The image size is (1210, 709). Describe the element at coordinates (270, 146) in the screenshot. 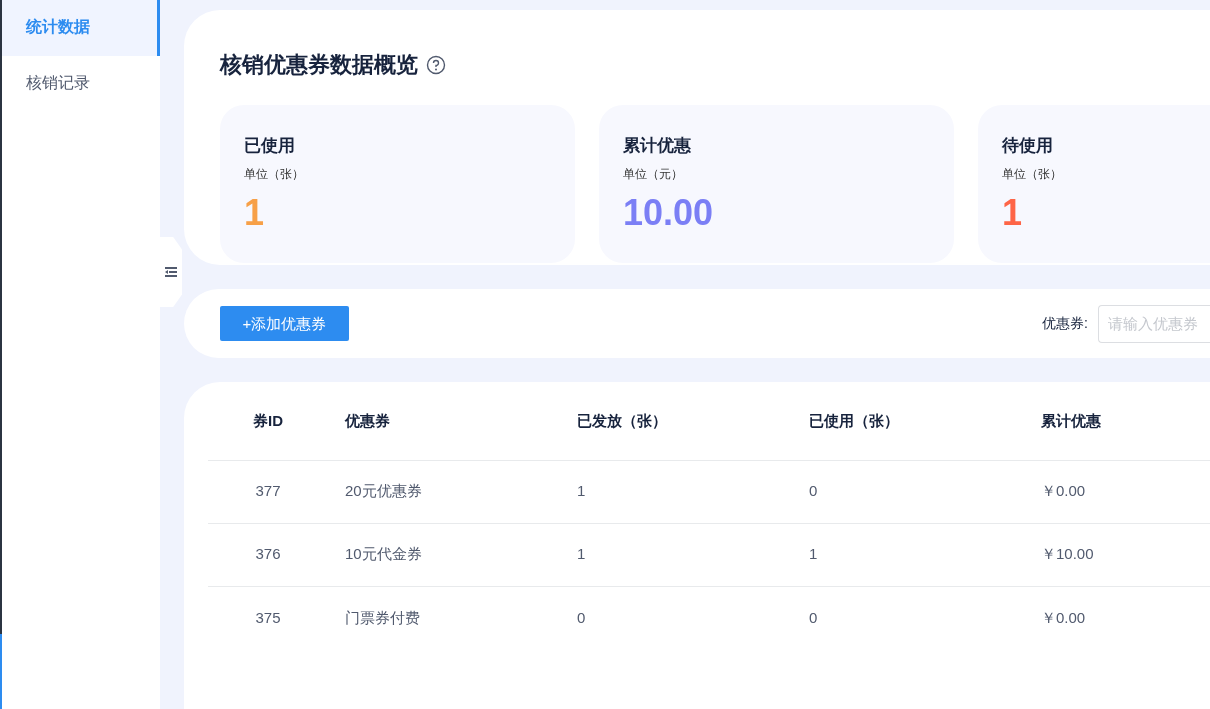

I see `stat-label: 已使用` at that location.